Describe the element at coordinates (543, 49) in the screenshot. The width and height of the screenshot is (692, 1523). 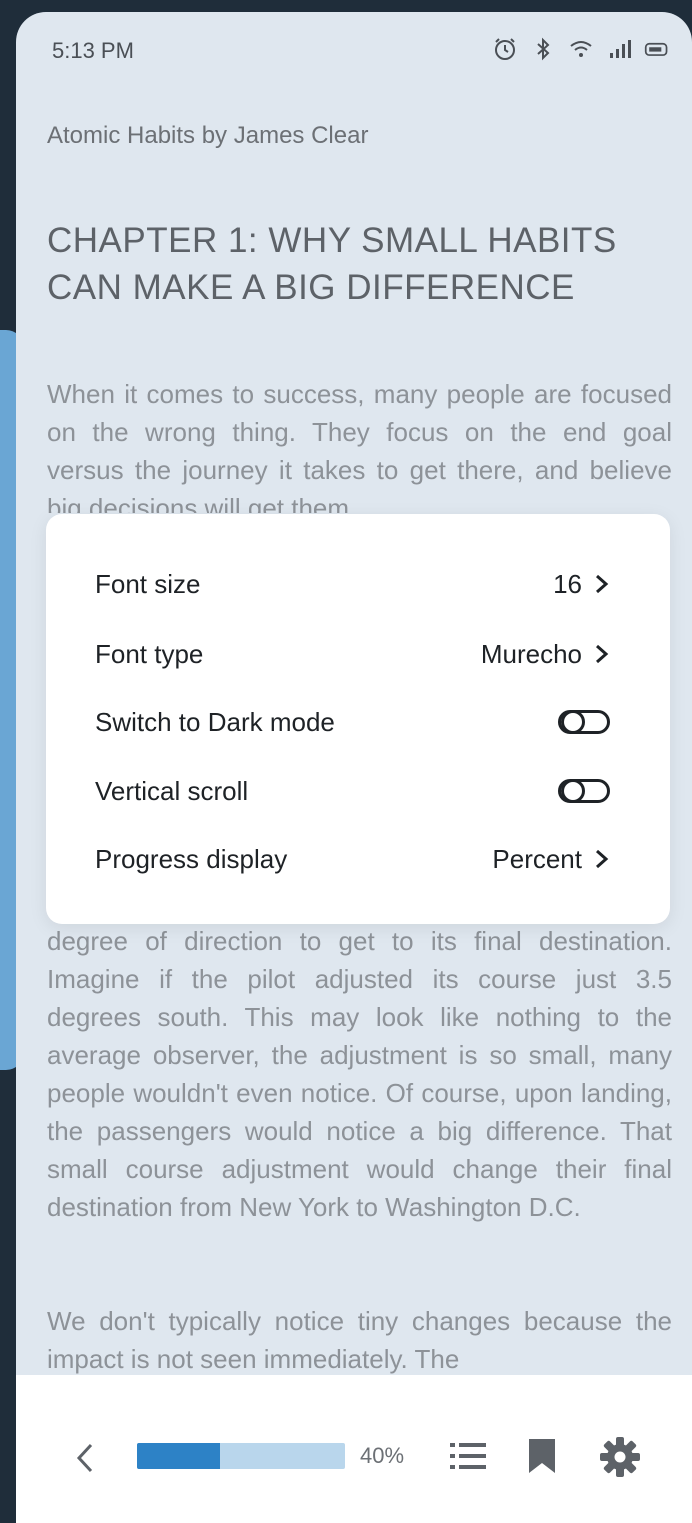
I see `bluetooth-icon` at that location.